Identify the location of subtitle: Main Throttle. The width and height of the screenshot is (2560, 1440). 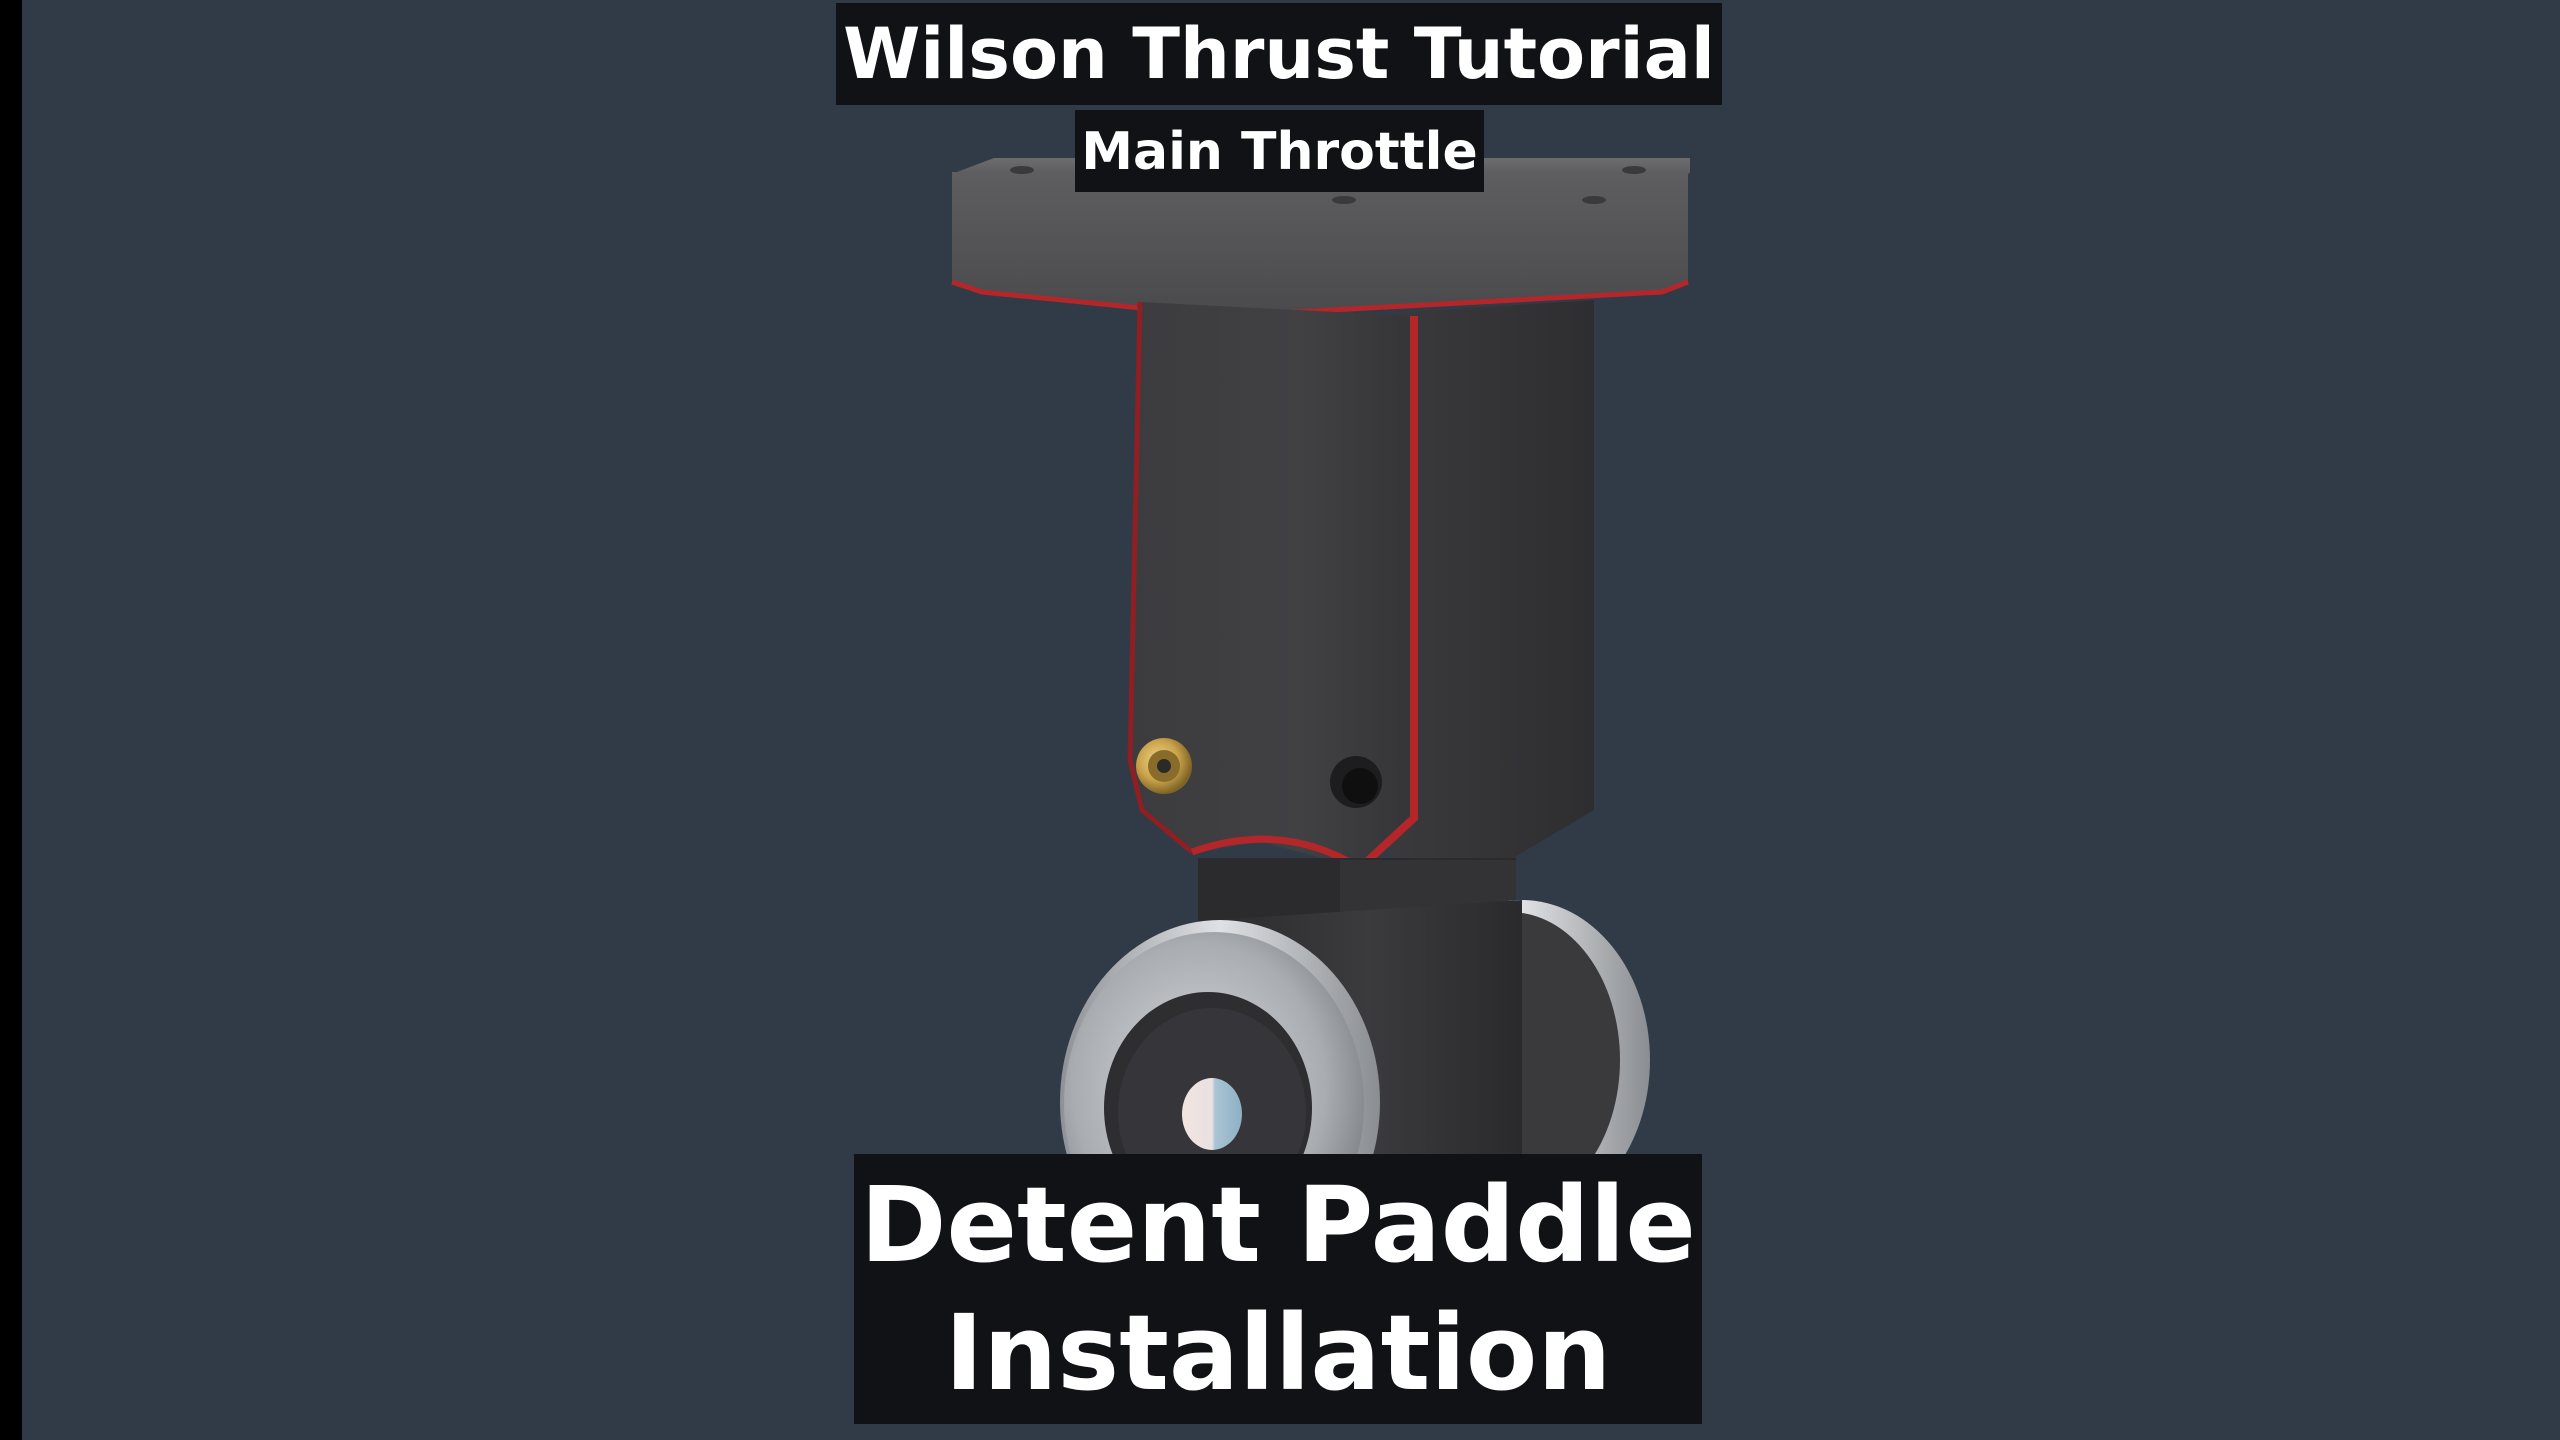
(1279, 151).